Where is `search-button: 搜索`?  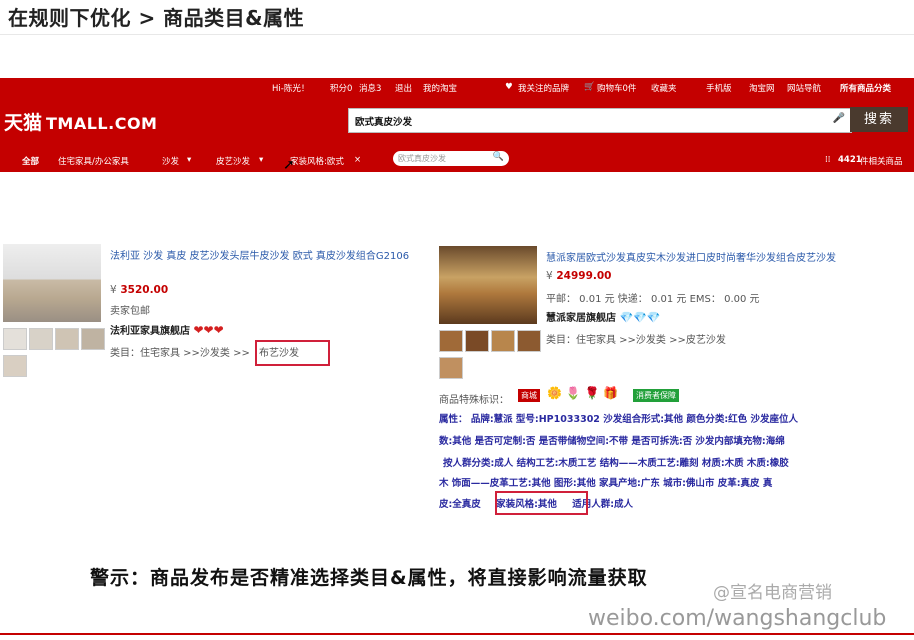 search-button: 搜索 is located at coordinates (879, 119).